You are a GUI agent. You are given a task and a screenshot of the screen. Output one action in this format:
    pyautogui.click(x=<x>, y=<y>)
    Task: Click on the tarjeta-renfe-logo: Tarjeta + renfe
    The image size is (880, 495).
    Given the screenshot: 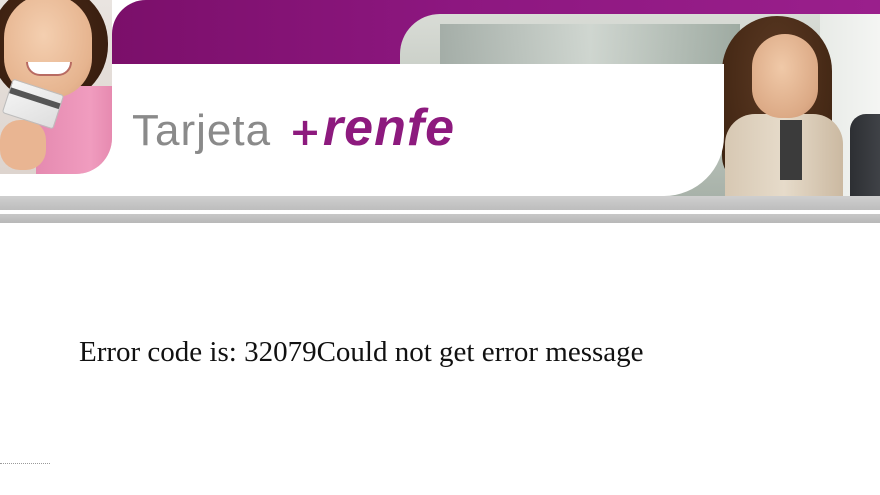 What is the action you would take?
    pyautogui.click(x=293, y=128)
    